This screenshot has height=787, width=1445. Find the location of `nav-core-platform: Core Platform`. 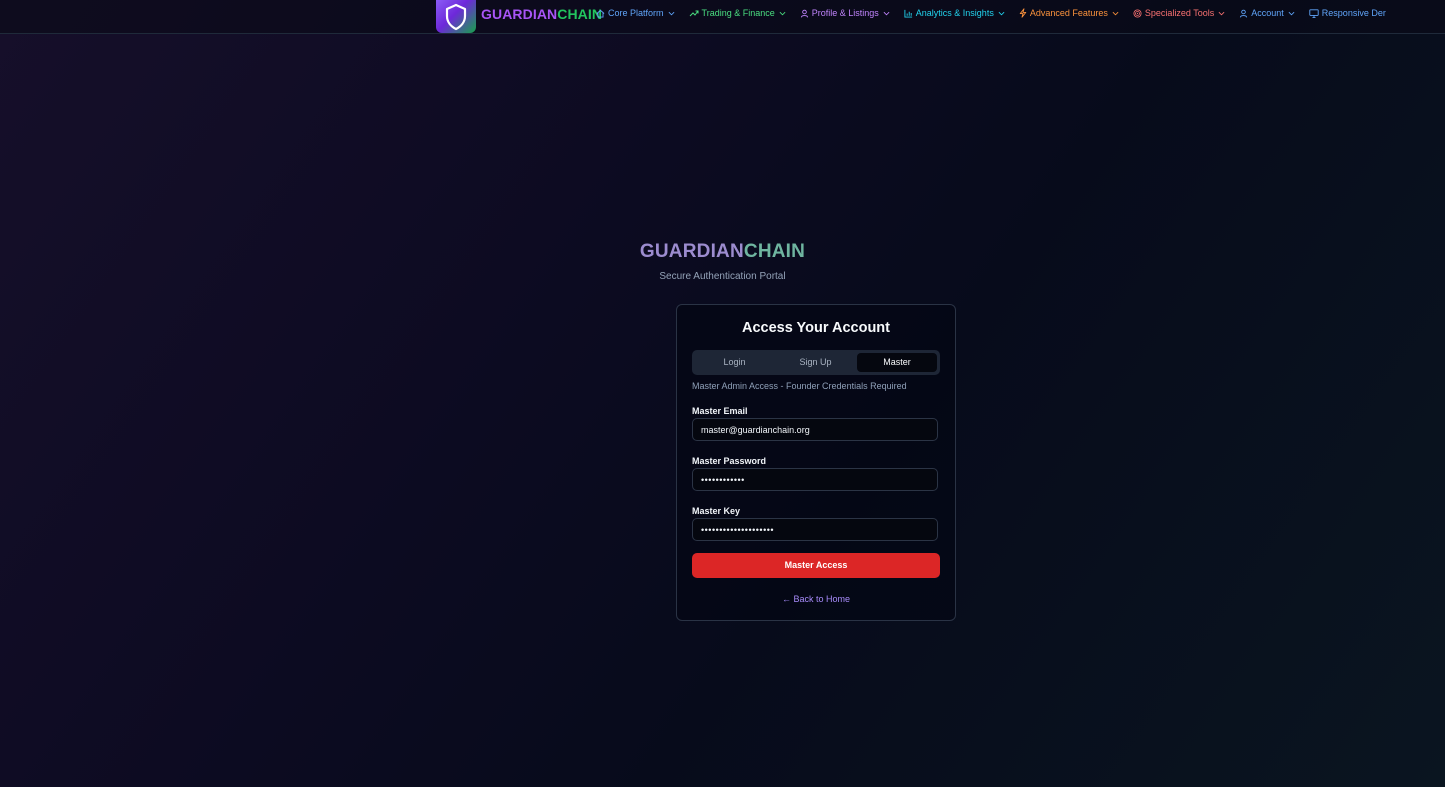

nav-core-platform: Core Platform is located at coordinates (635, 13).